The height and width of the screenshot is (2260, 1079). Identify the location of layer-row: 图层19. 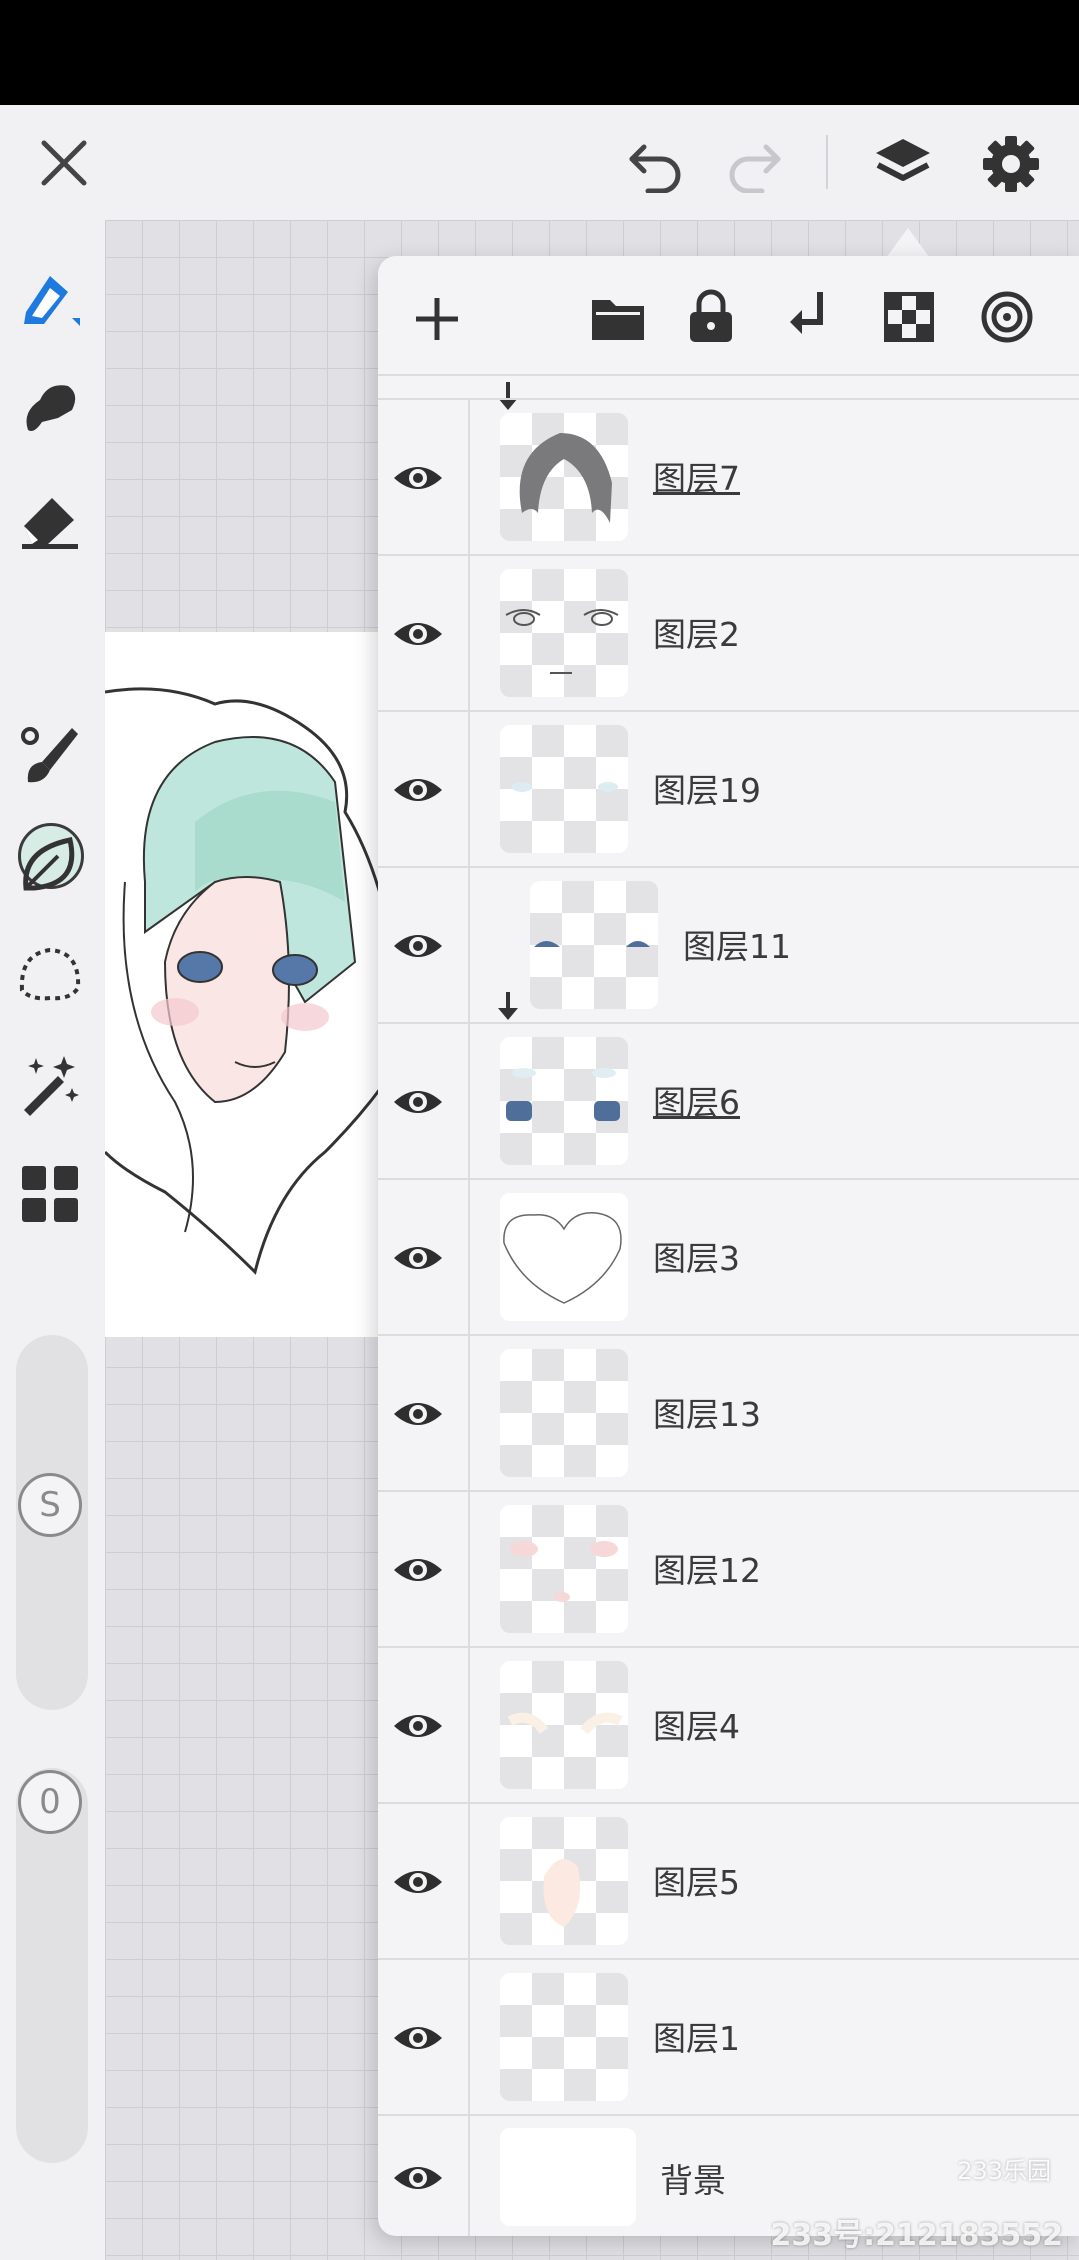
(728, 788).